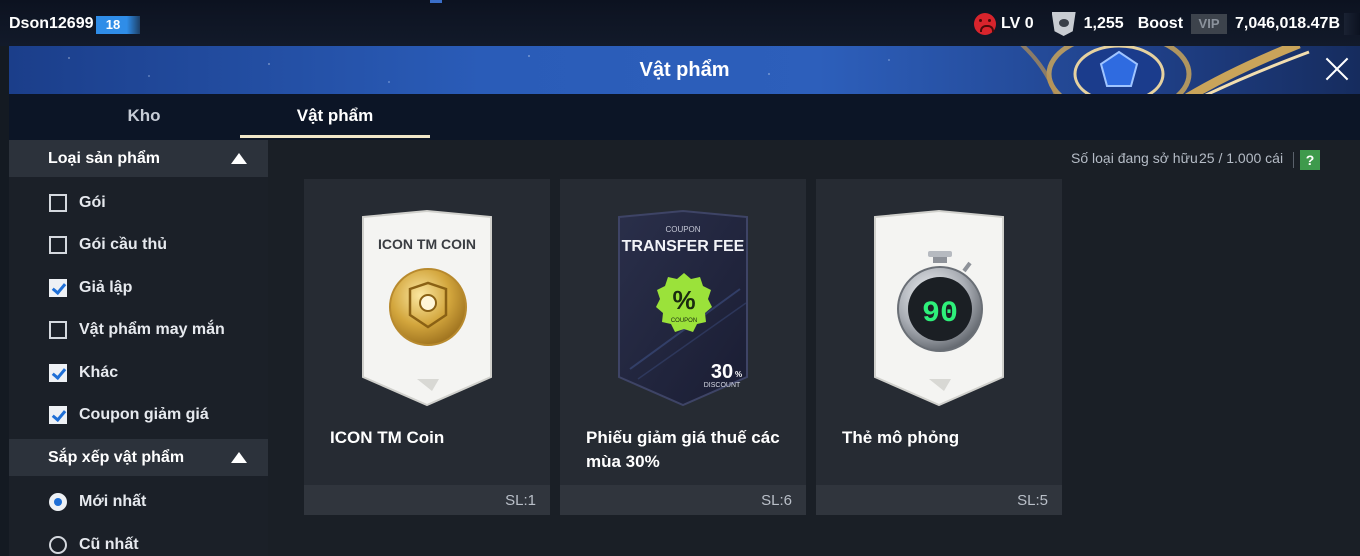 The height and width of the screenshot is (556, 1360). Describe the element at coordinates (58, 502) in the screenshot. I see `radio-selected` at that location.